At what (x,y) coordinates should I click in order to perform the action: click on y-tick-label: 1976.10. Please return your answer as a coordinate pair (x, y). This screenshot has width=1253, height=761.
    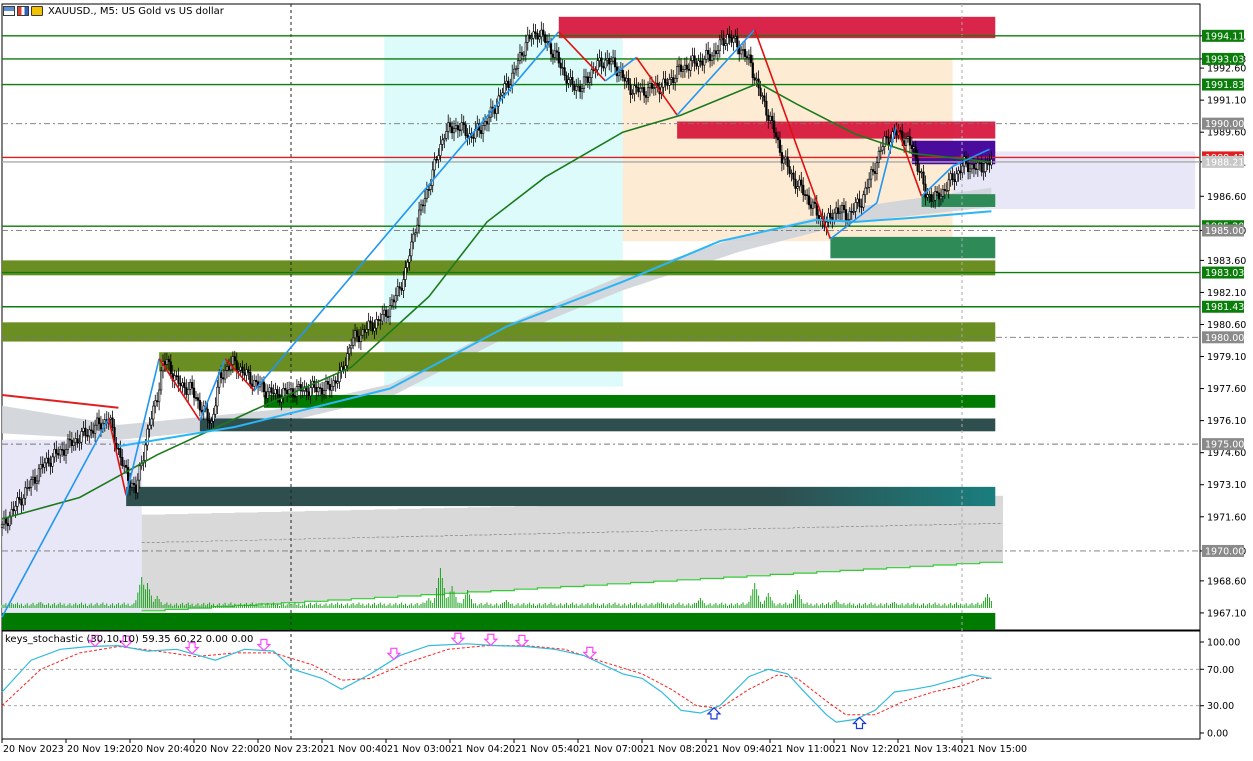
    Looking at the image, I should click on (1226, 421).